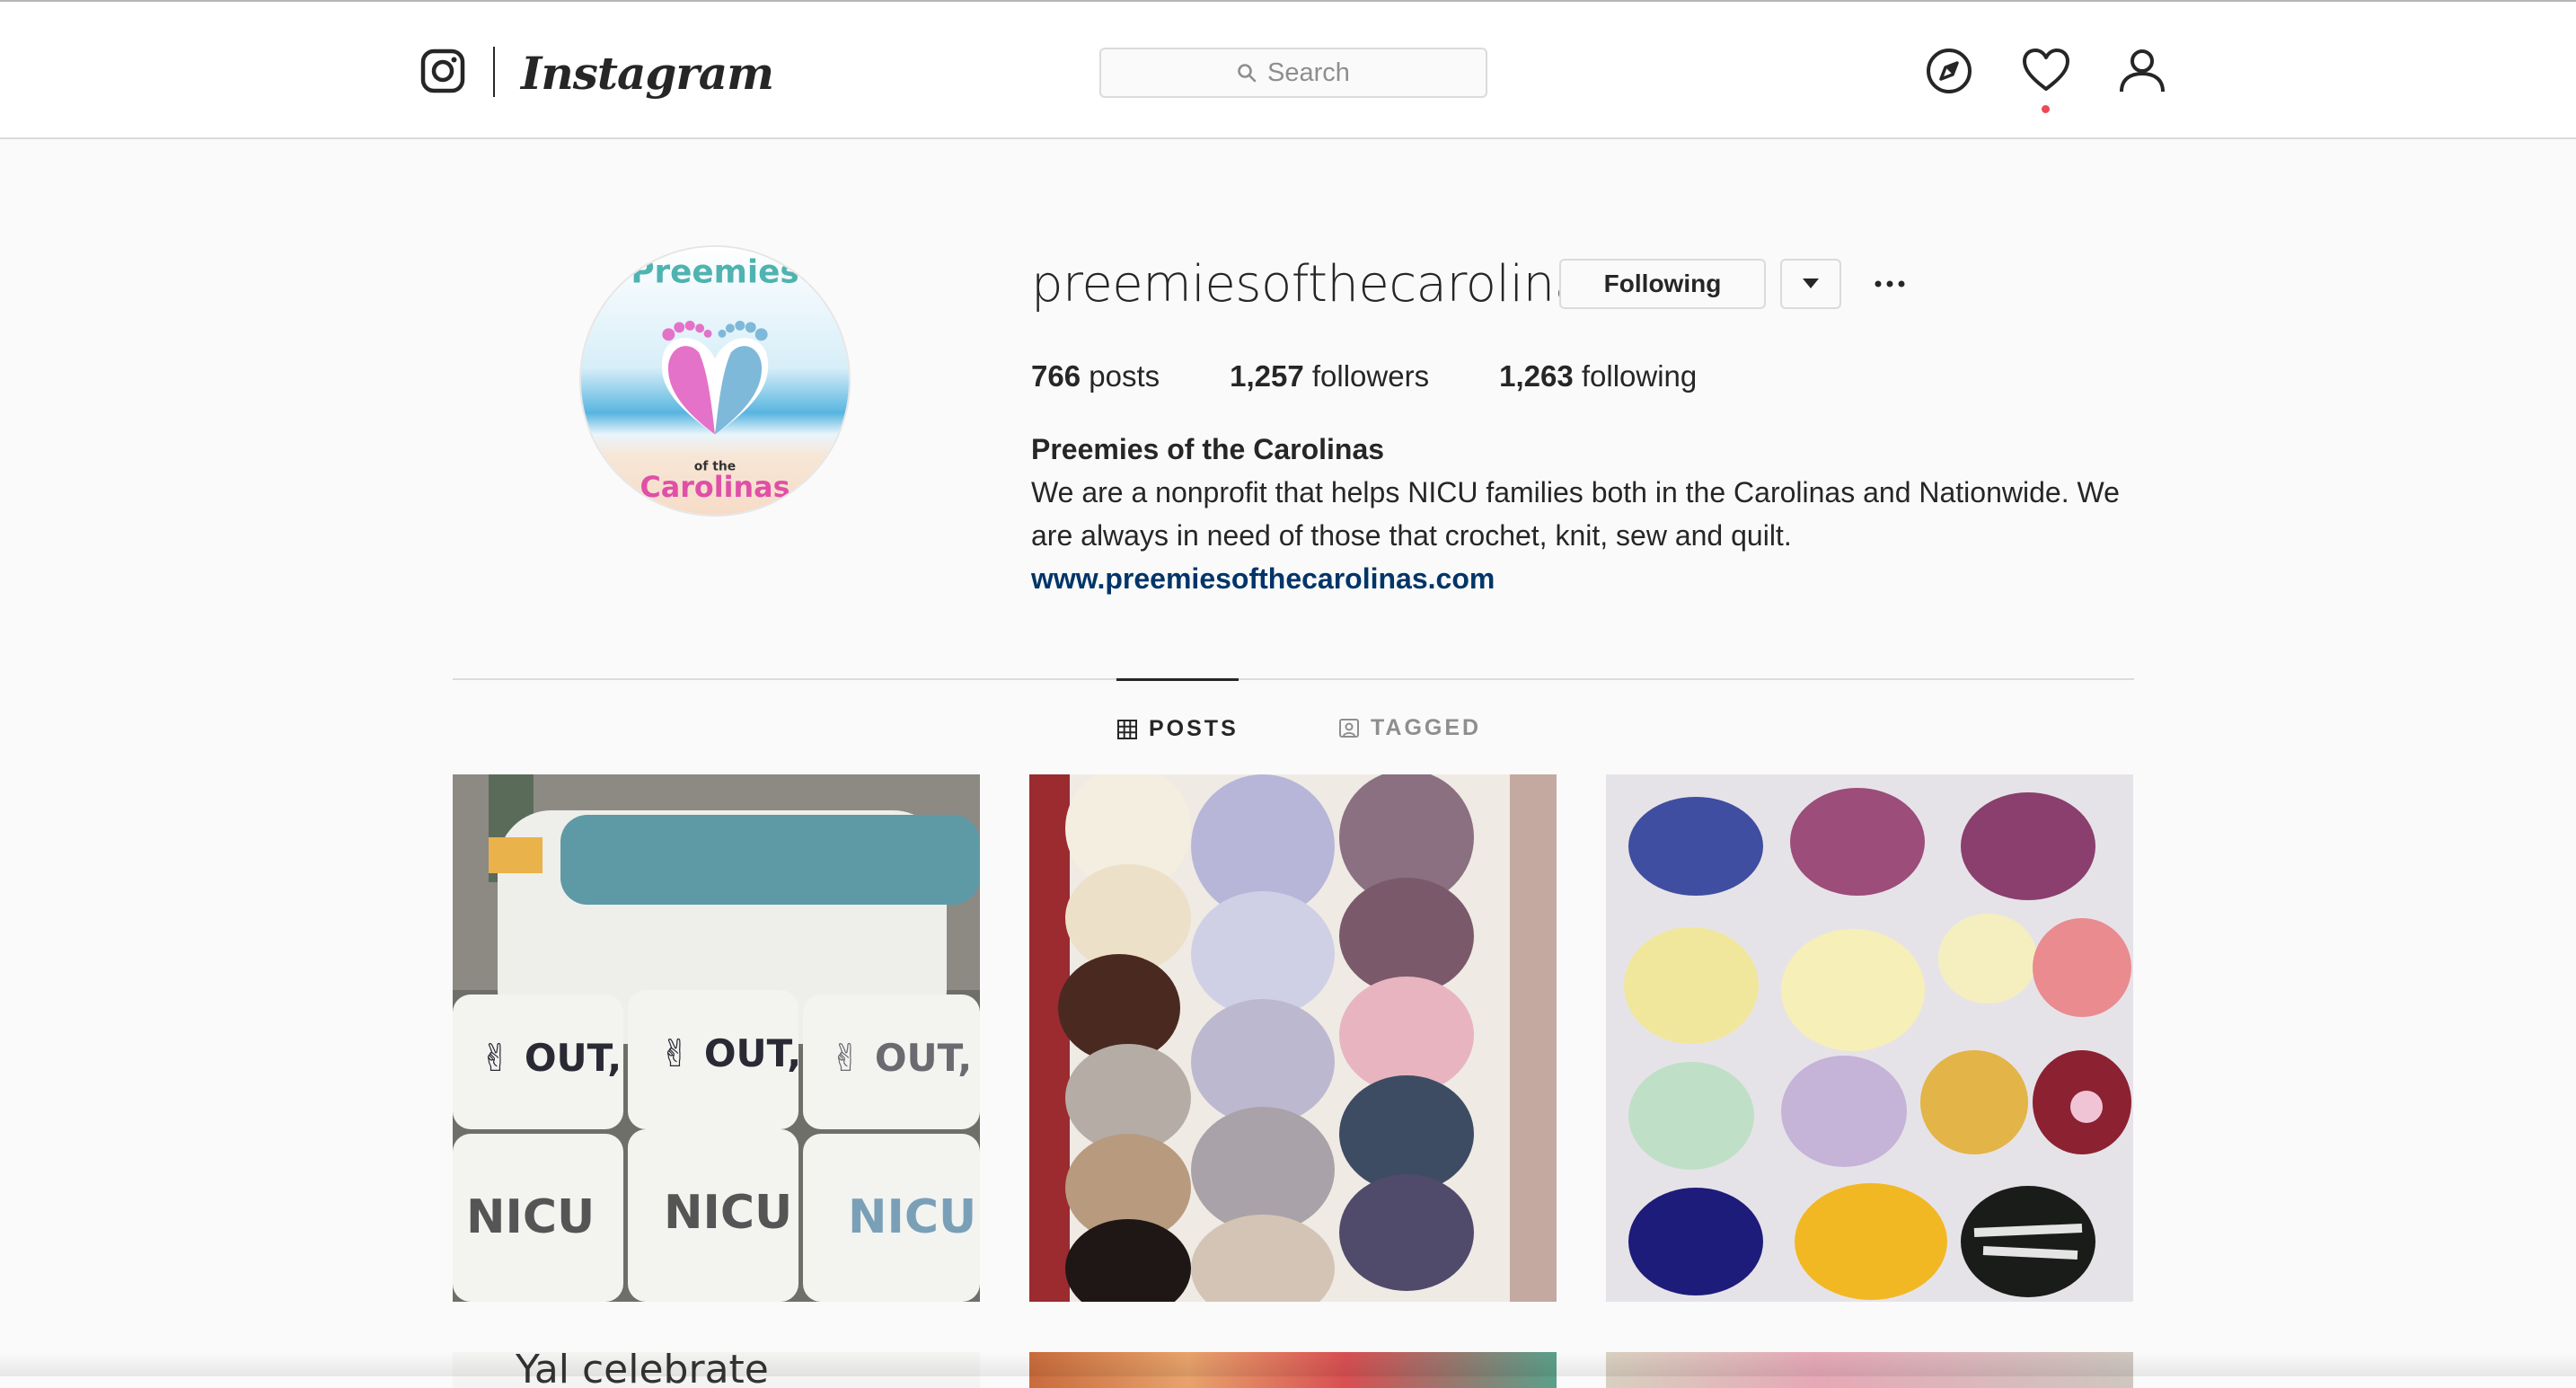  I want to click on preemies-logo: Preemies of the Carolinas, so click(715, 381).